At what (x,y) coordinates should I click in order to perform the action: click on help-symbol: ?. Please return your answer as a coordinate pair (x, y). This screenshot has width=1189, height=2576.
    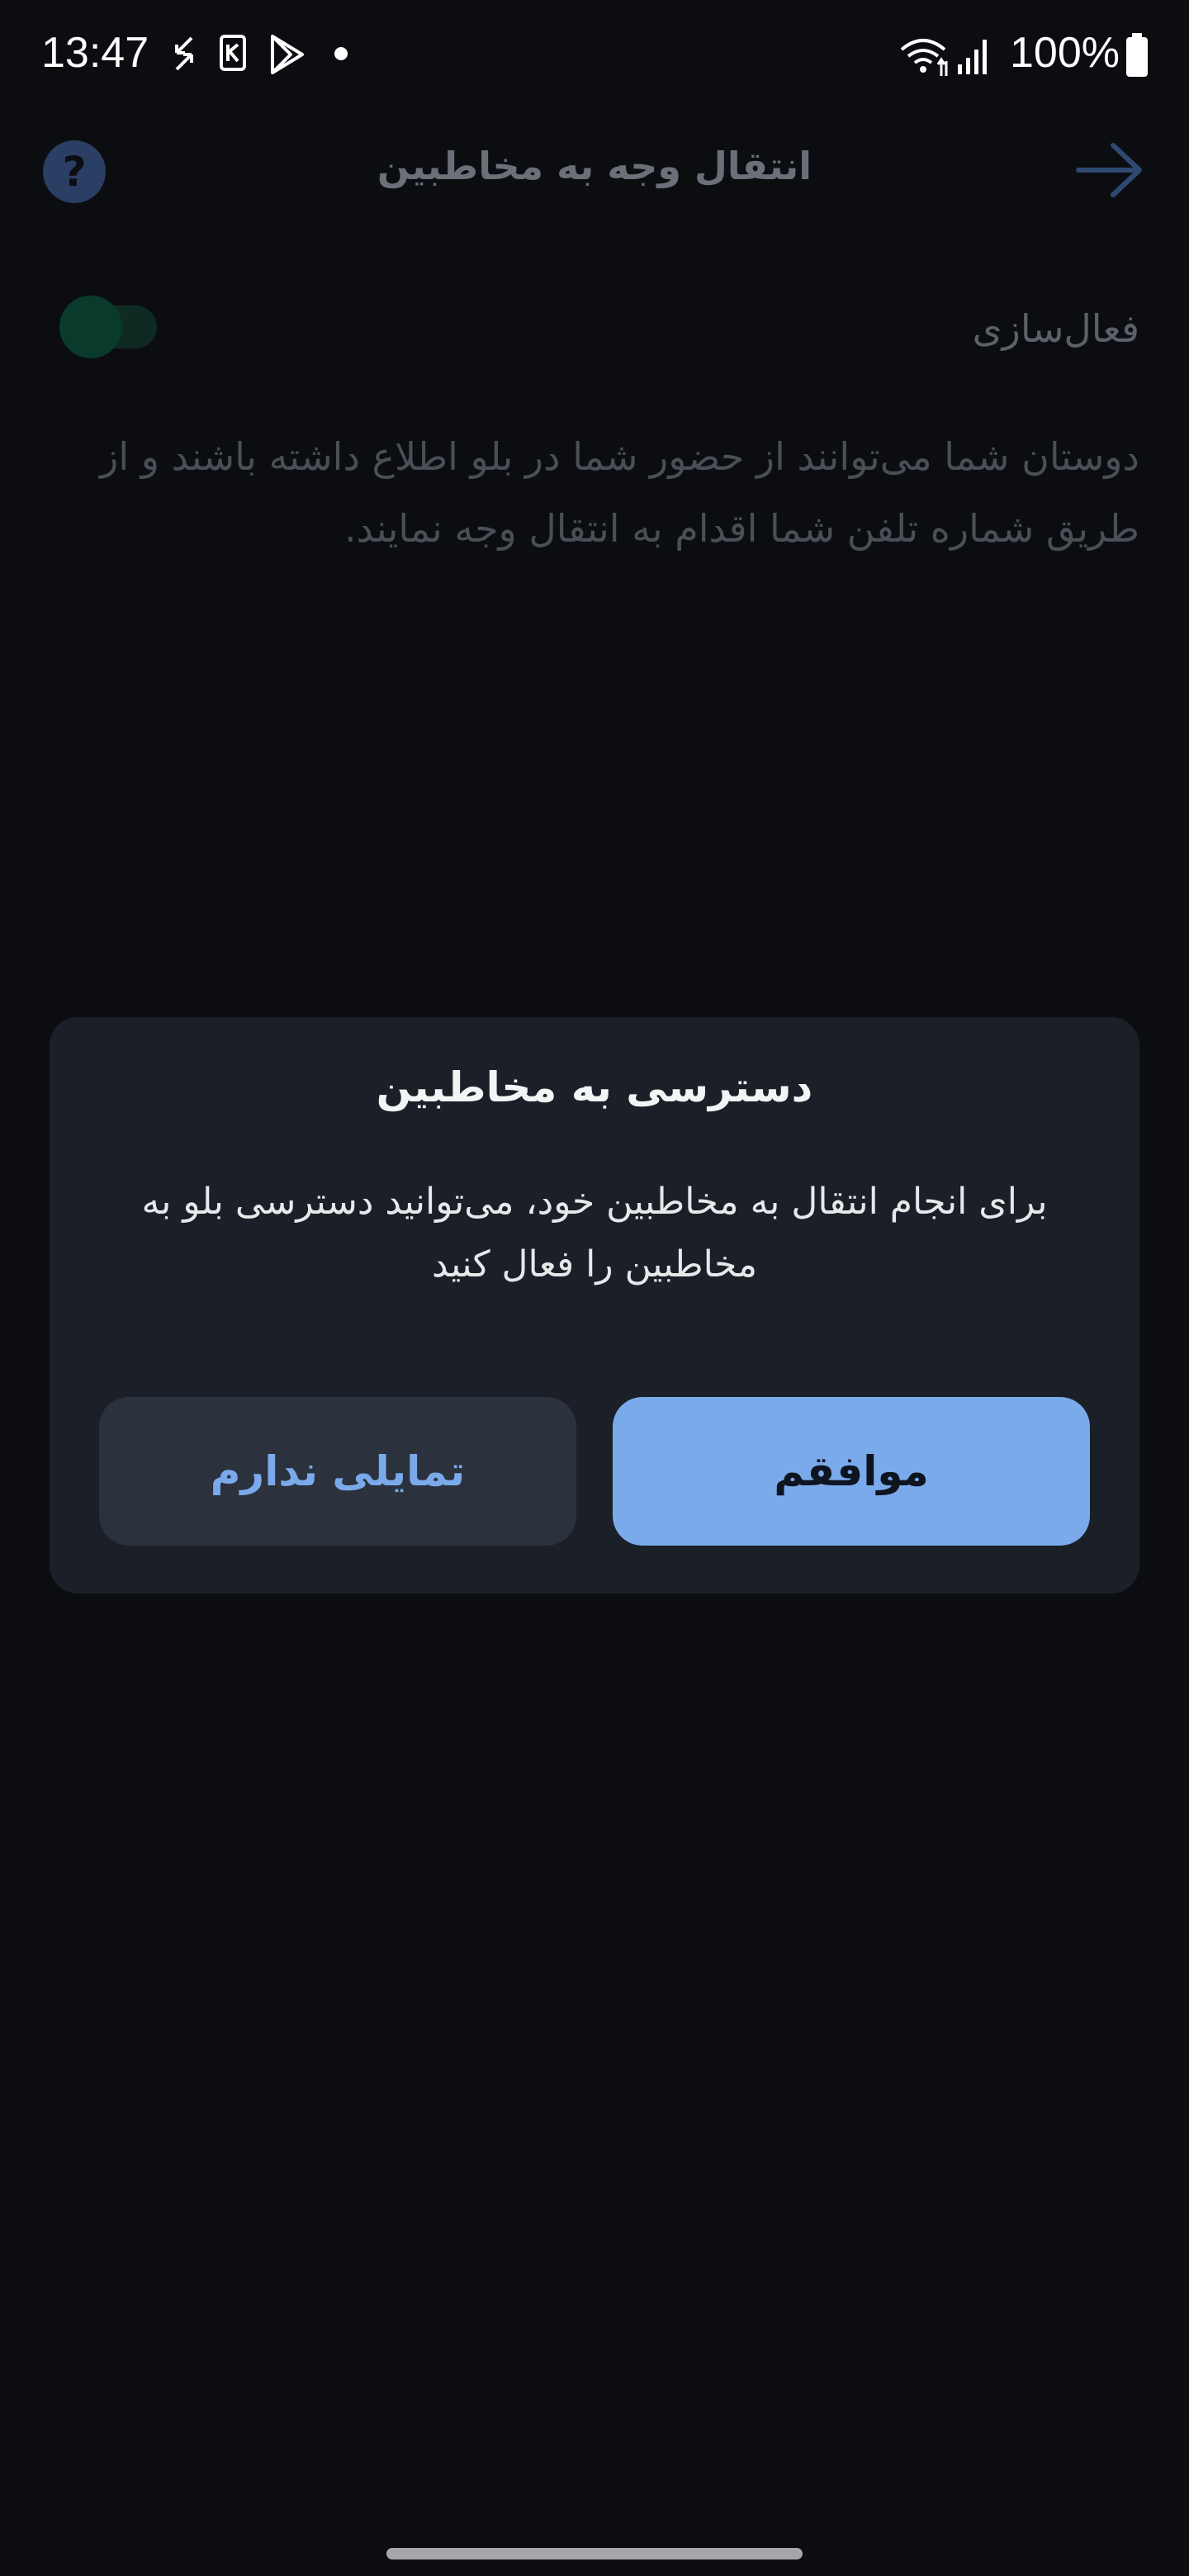
    Looking at the image, I should click on (74, 172).